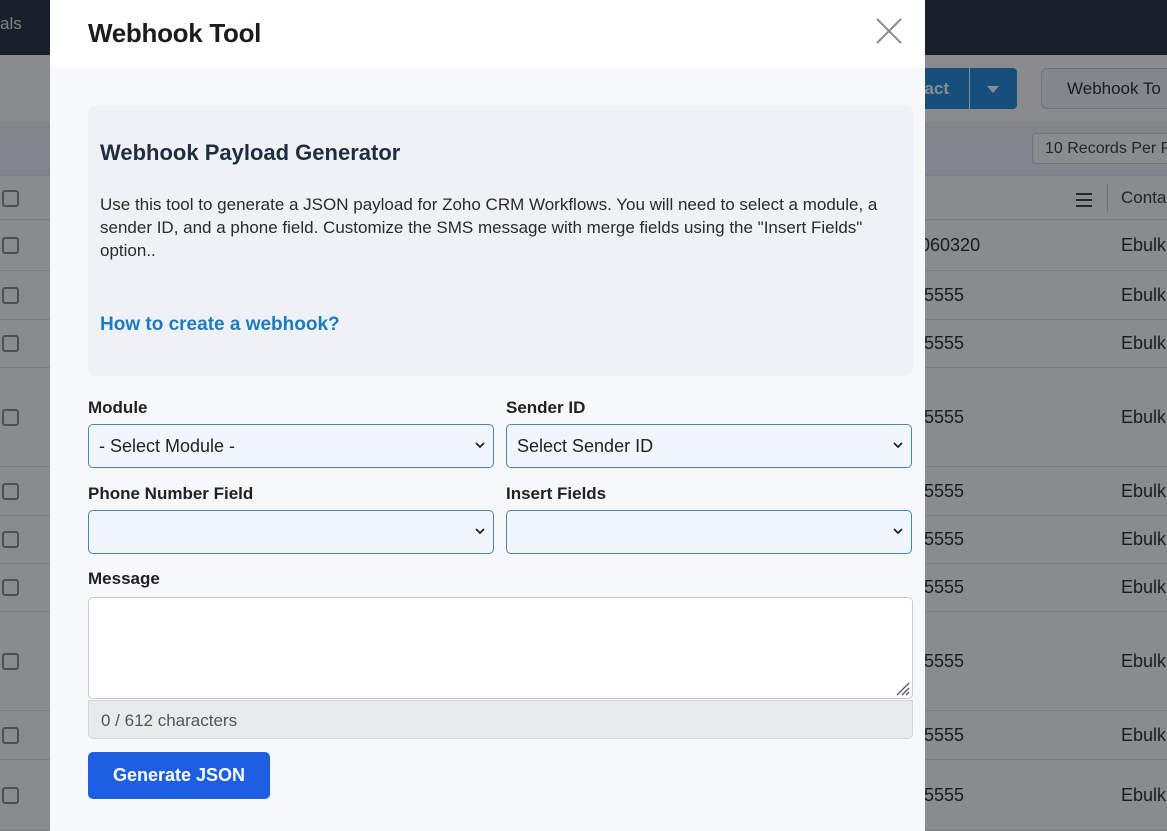 This screenshot has height=831, width=1167. What do you see at coordinates (291, 532) in the screenshot?
I see `phone-field-select` at bounding box center [291, 532].